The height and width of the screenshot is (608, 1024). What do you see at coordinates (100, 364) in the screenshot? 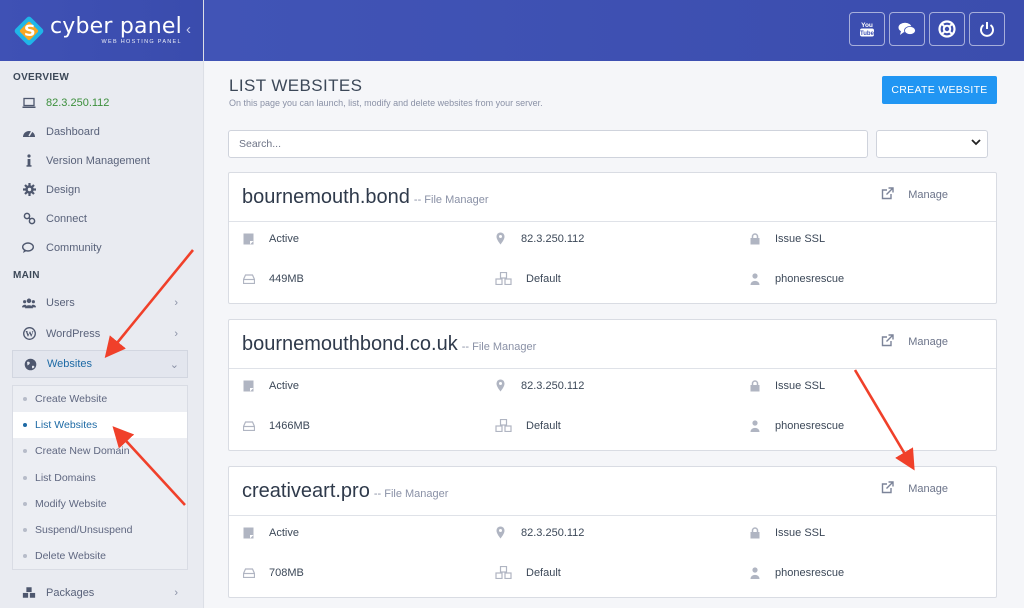
I see `sidebar-item-websites: Websites ⌄` at bounding box center [100, 364].